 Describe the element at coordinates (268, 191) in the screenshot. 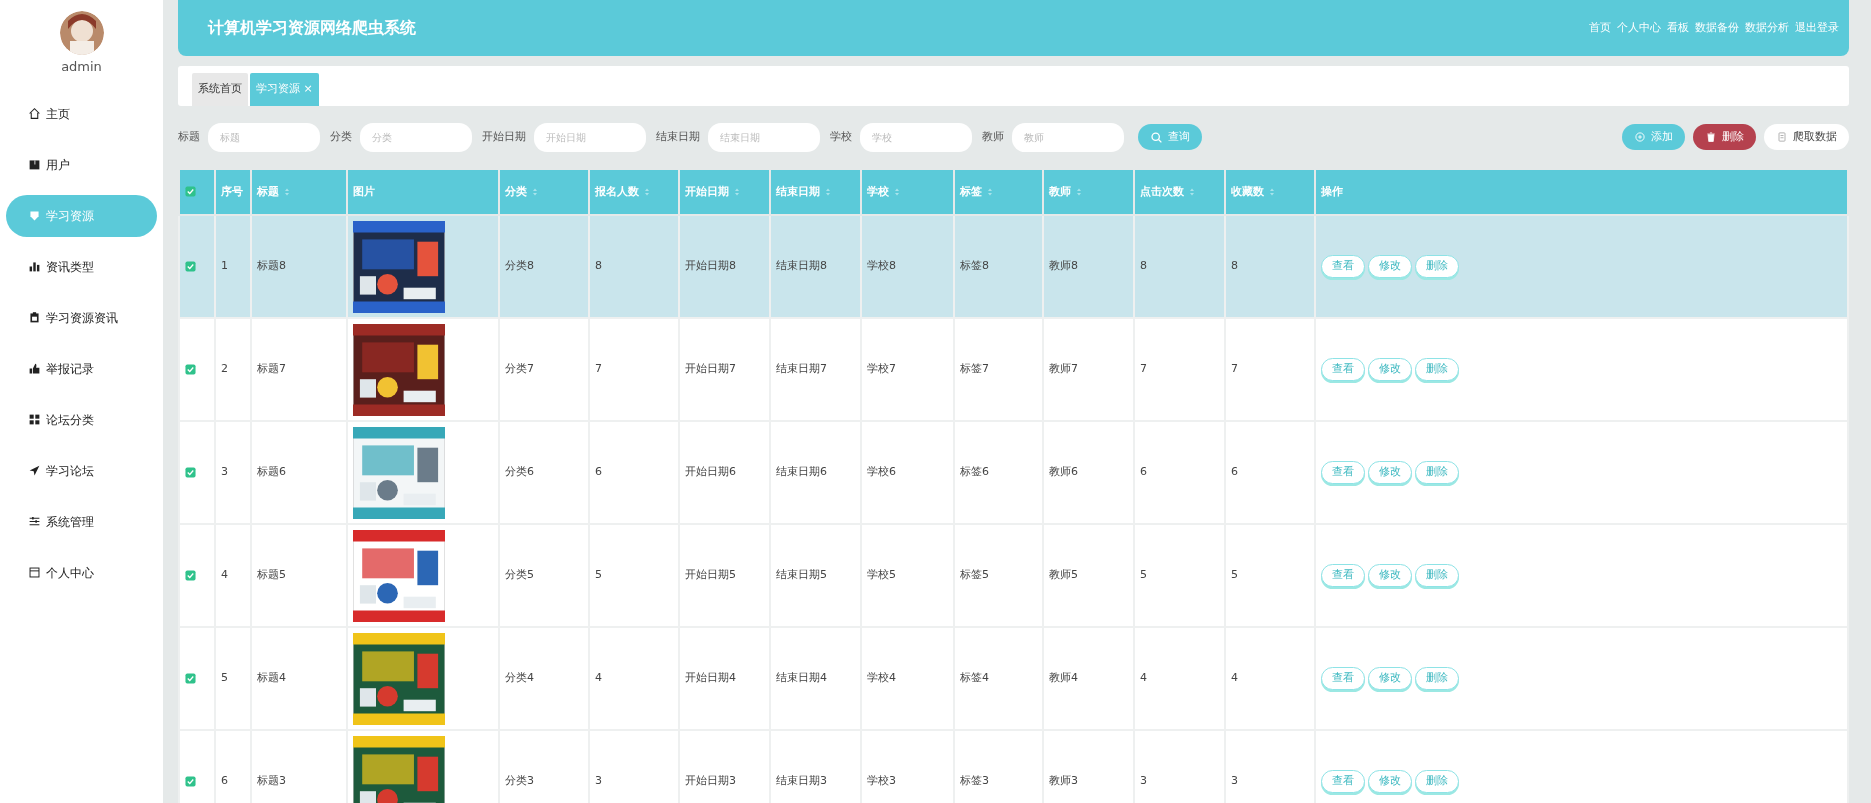

I see `column-header: 标题` at that location.